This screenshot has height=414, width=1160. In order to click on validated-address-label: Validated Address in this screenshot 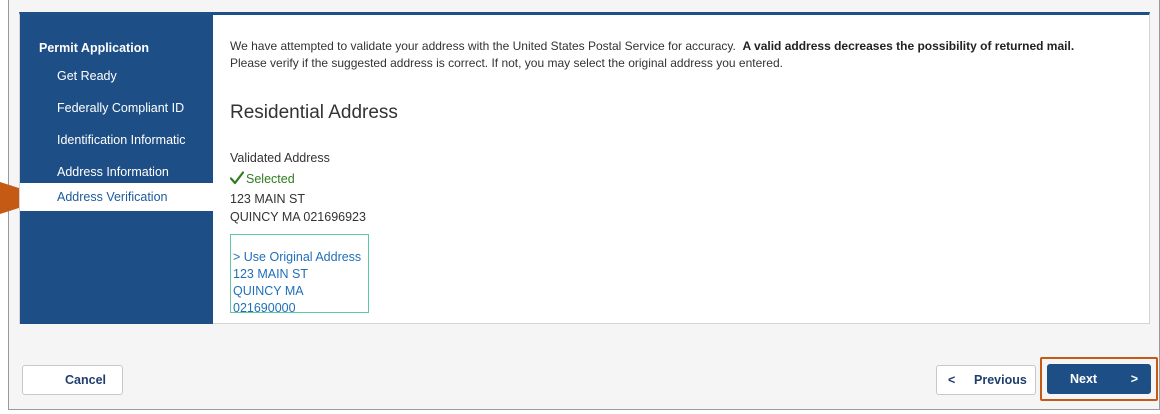, I will do `click(280, 158)`.